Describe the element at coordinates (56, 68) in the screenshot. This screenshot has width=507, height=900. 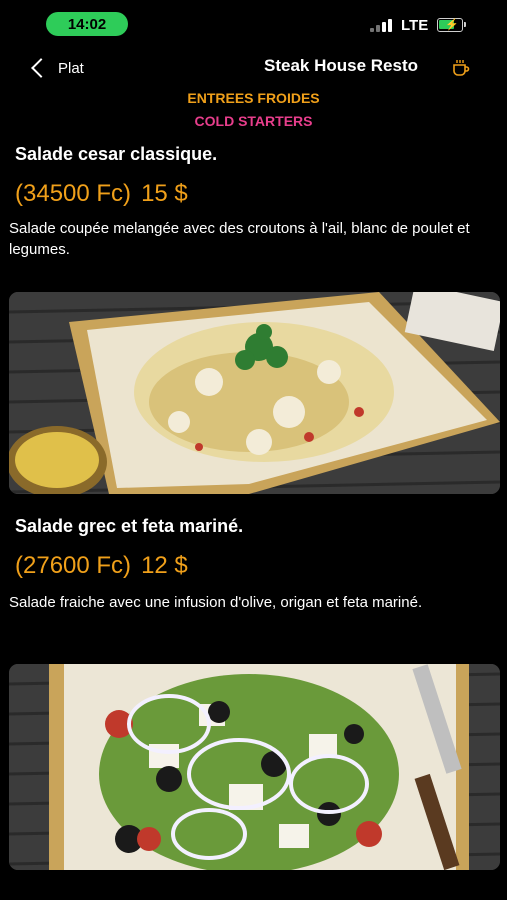
I see `back-button: Plat` at that location.